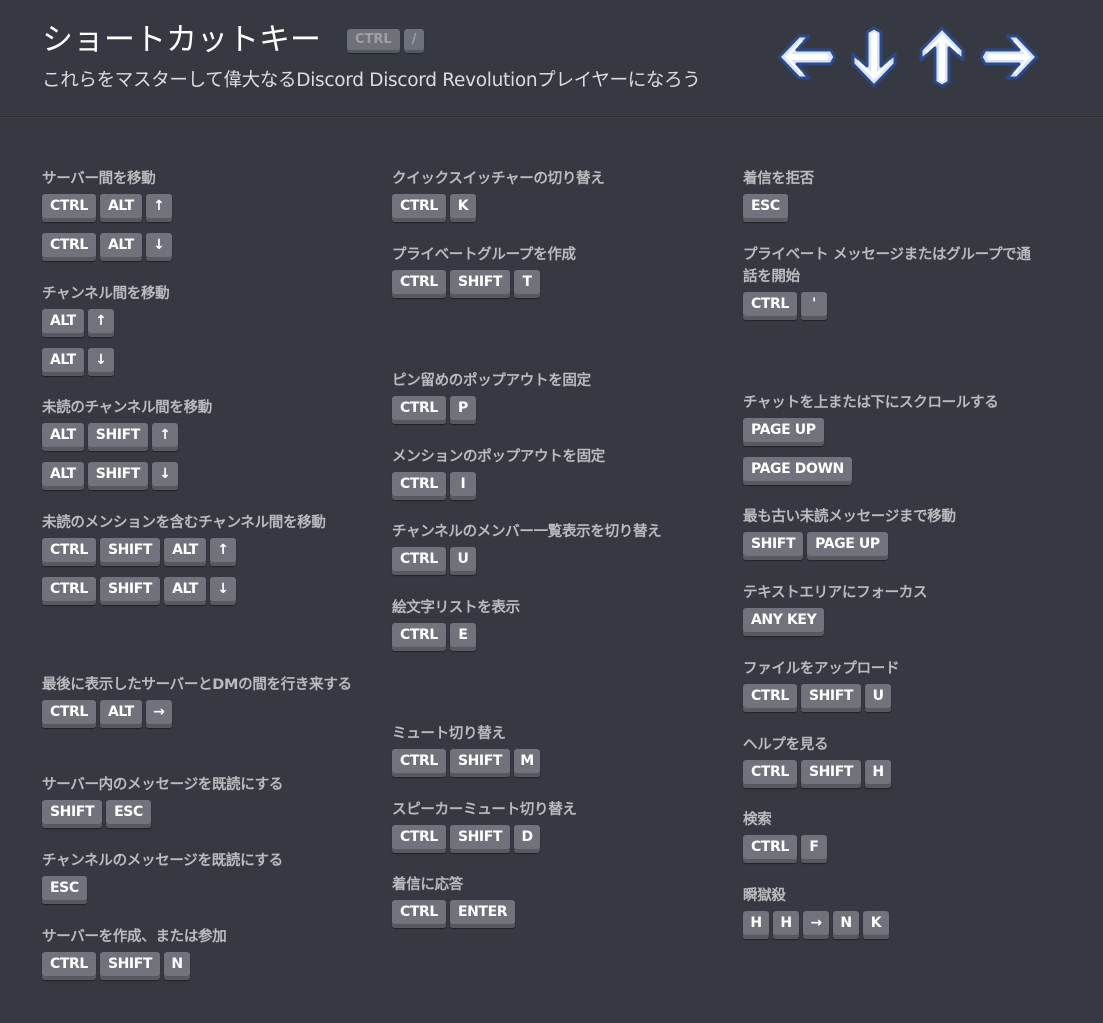  Describe the element at coordinates (876, 925) in the screenshot. I see `key-cap: K` at that location.